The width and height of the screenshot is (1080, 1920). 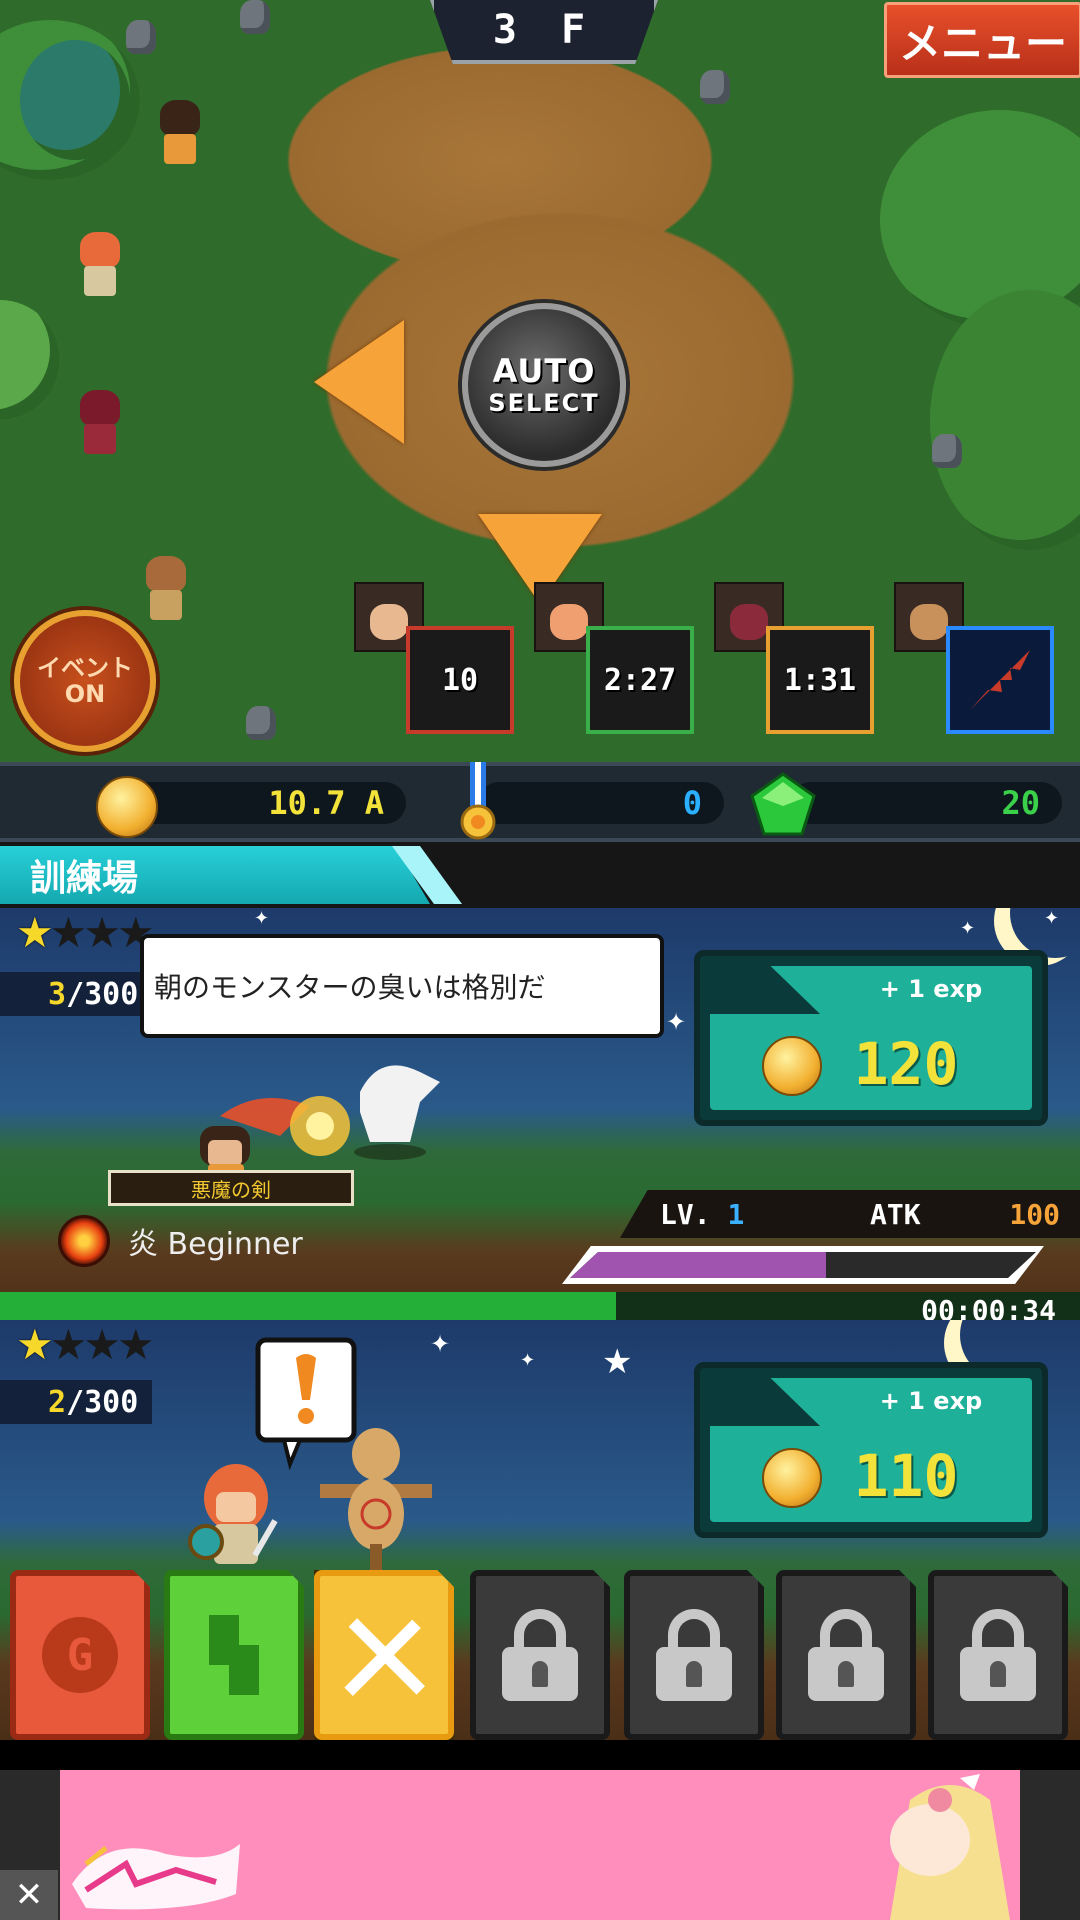 I want to click on hero-mage, so click(x=100, y=425).